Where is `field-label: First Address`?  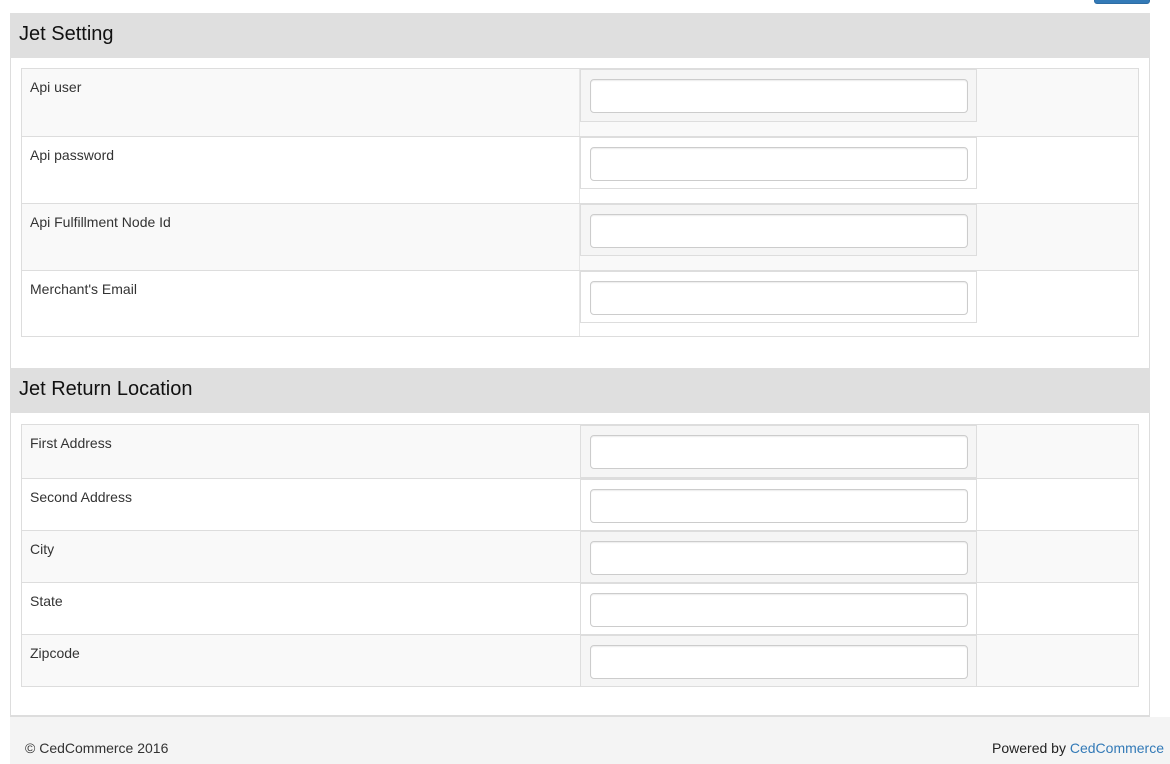 field-label: First Address is located at coordinates (71, 443).